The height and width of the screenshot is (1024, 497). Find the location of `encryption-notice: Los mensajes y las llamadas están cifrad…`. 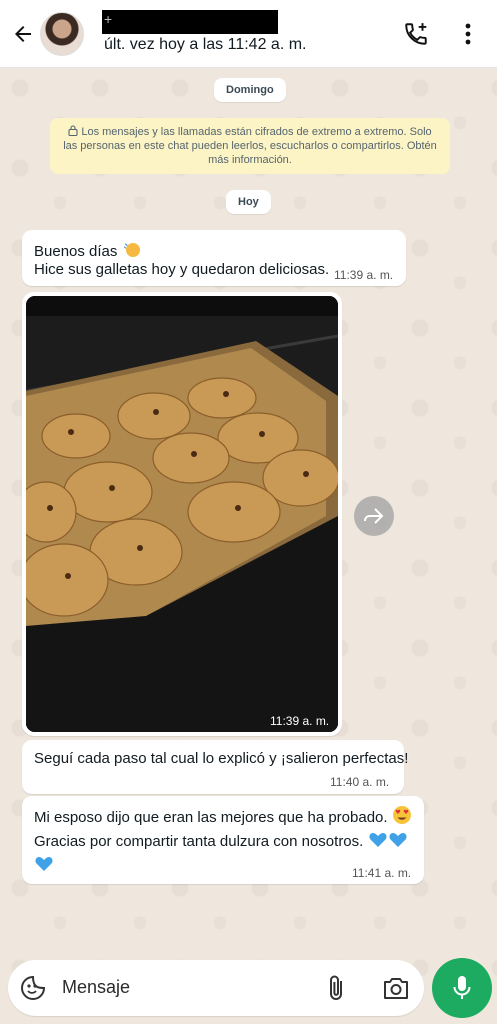

encryption-notice: Los mensajes y las llamadas están cifrad… is located at coordinates (250, 146).